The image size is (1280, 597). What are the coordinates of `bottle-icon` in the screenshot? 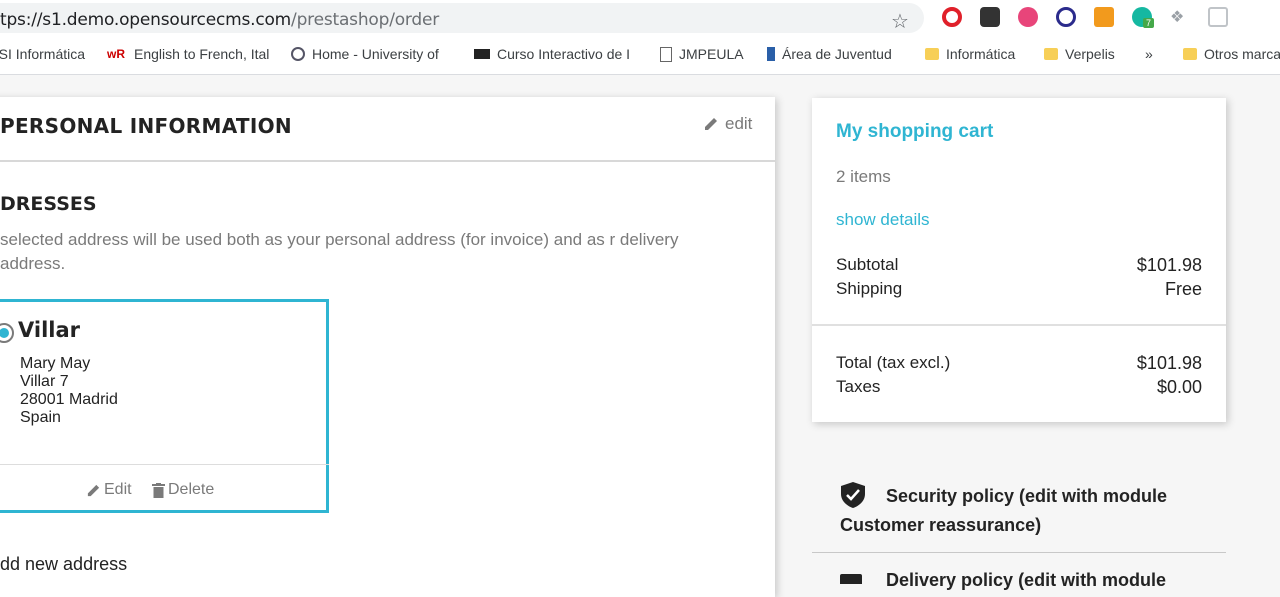 It's located at (771, 54).